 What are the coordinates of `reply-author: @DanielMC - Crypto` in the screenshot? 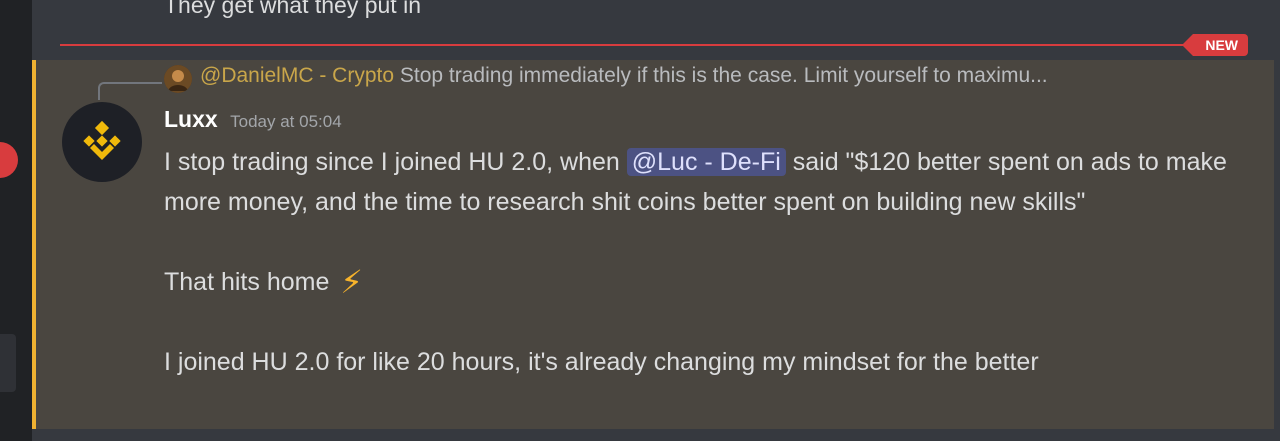 It's located at (297, 75).